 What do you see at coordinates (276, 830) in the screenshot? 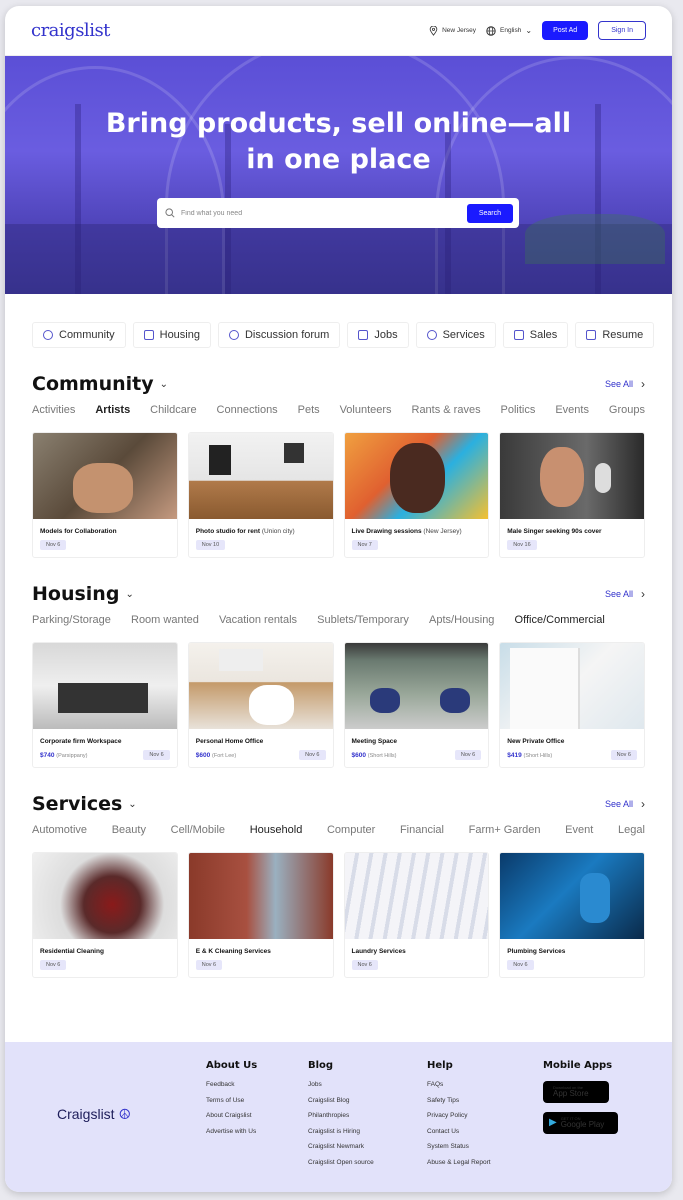
I see `subcat-tab-active: Household` at bounding box center [276, 830].